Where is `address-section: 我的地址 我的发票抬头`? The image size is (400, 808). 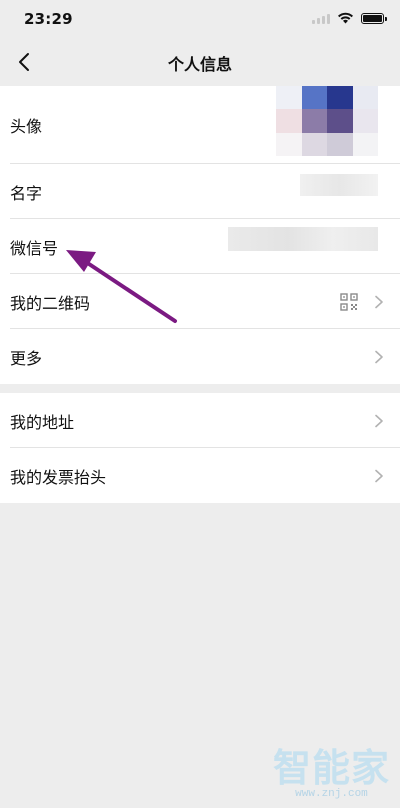
address-section: 我的地址 我的发票抬头 is located at coordinates (200, 448).